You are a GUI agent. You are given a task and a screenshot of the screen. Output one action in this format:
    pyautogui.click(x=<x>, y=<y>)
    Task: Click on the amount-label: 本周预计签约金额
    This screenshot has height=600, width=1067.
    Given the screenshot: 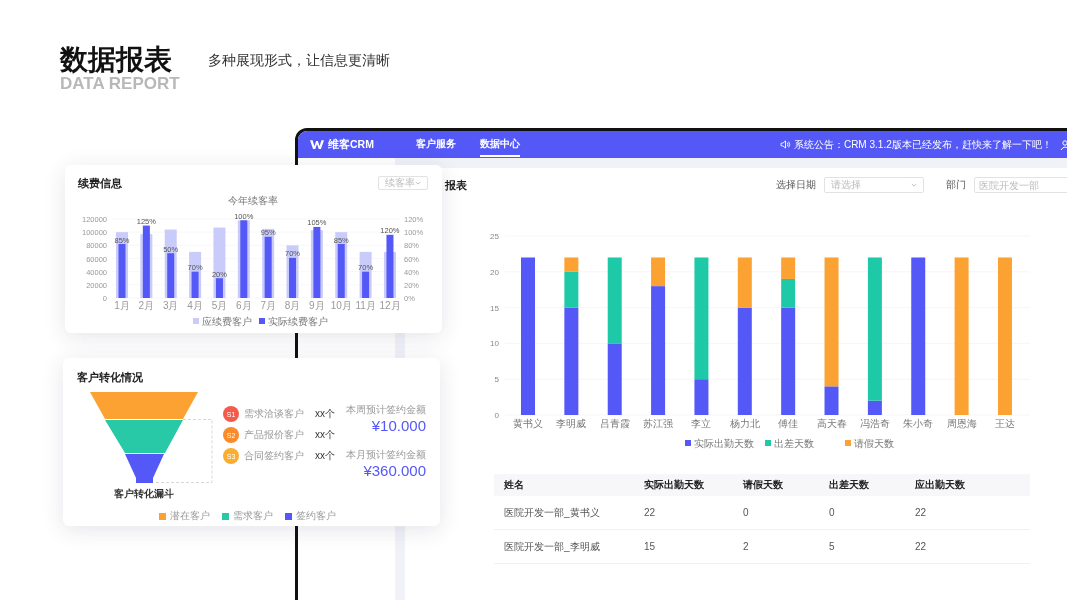 What is the action you would take?
    pyautogui.click(x=386, y=410)
    